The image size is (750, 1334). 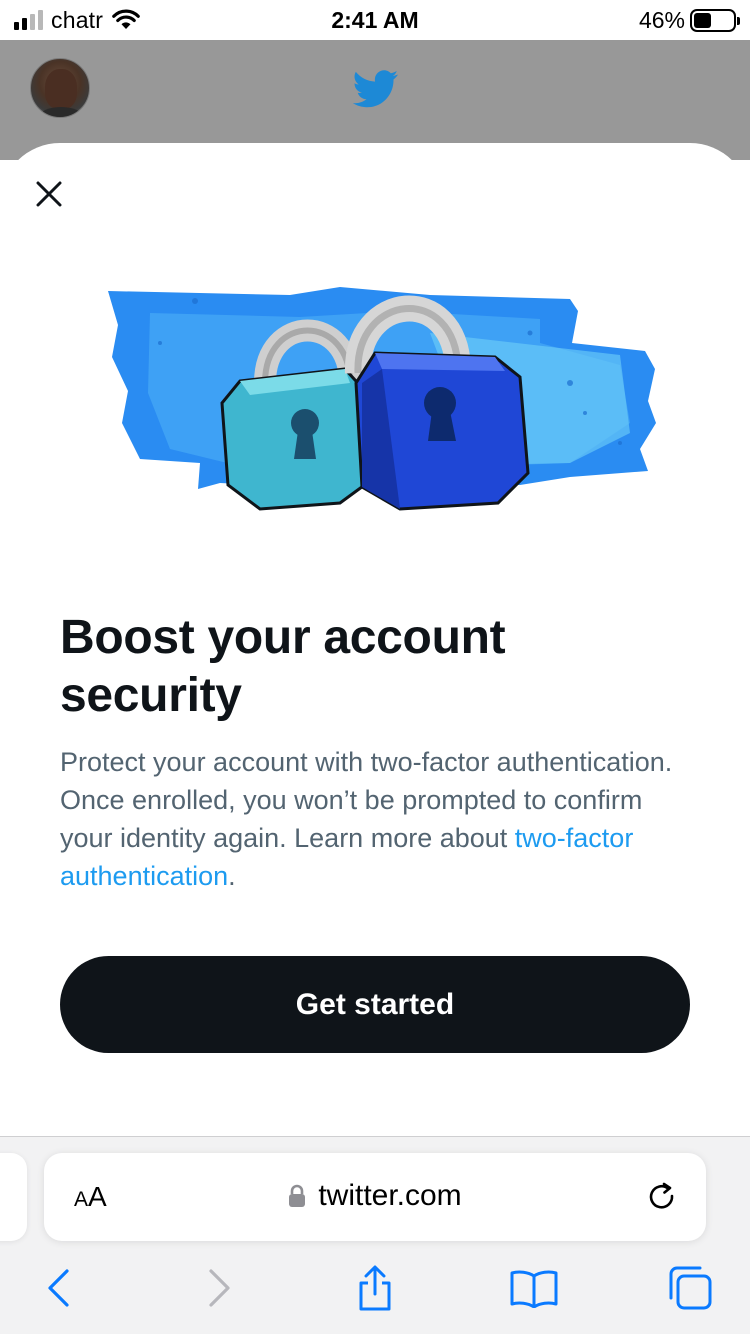 What do you see at coordinates (689, 19) in the screenshot?
I see `status-right: 46%` at bounding box center [689, 19].